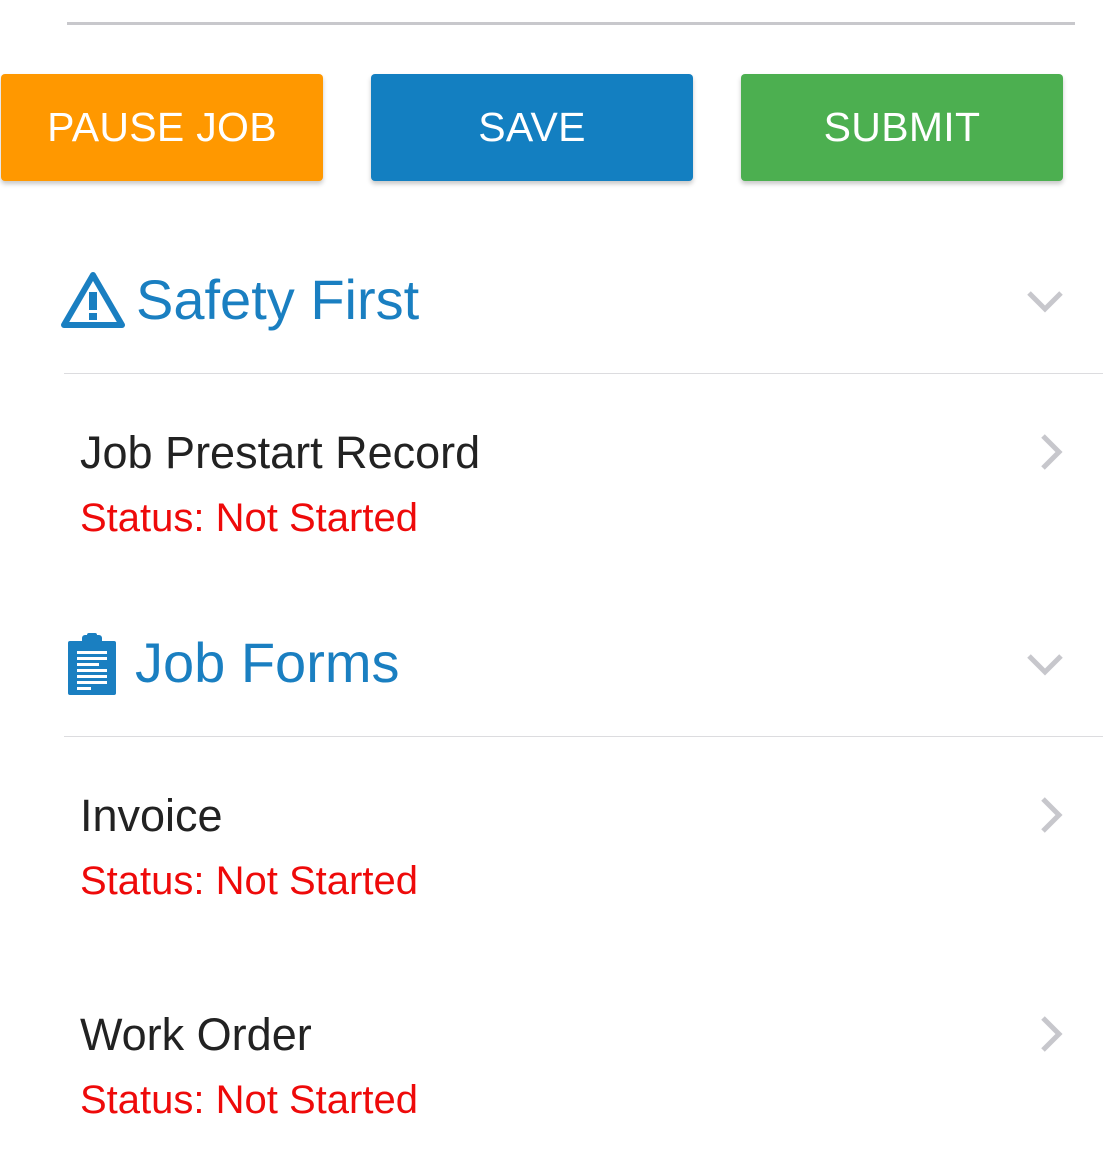 The height and width of the screenshot is (1155, 1103). I want to click on section-title: Safety First, so click(278, 299).